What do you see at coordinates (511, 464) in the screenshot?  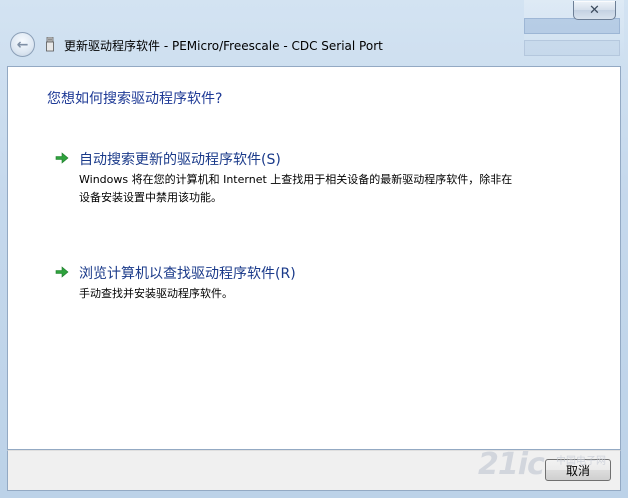 I see `watermark-logo: 21ic` at bounding box center [511, 464].